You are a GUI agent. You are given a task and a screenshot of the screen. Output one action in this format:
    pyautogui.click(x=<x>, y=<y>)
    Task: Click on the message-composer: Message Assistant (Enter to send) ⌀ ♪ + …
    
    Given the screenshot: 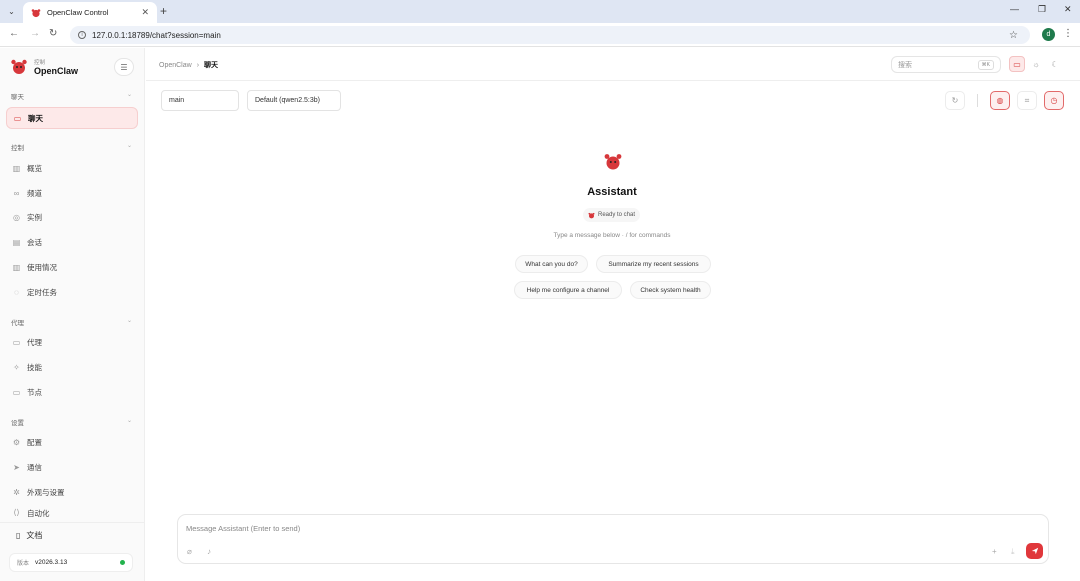 What is the action you would take?
    pyautogui.click(x=613, y=539)
    